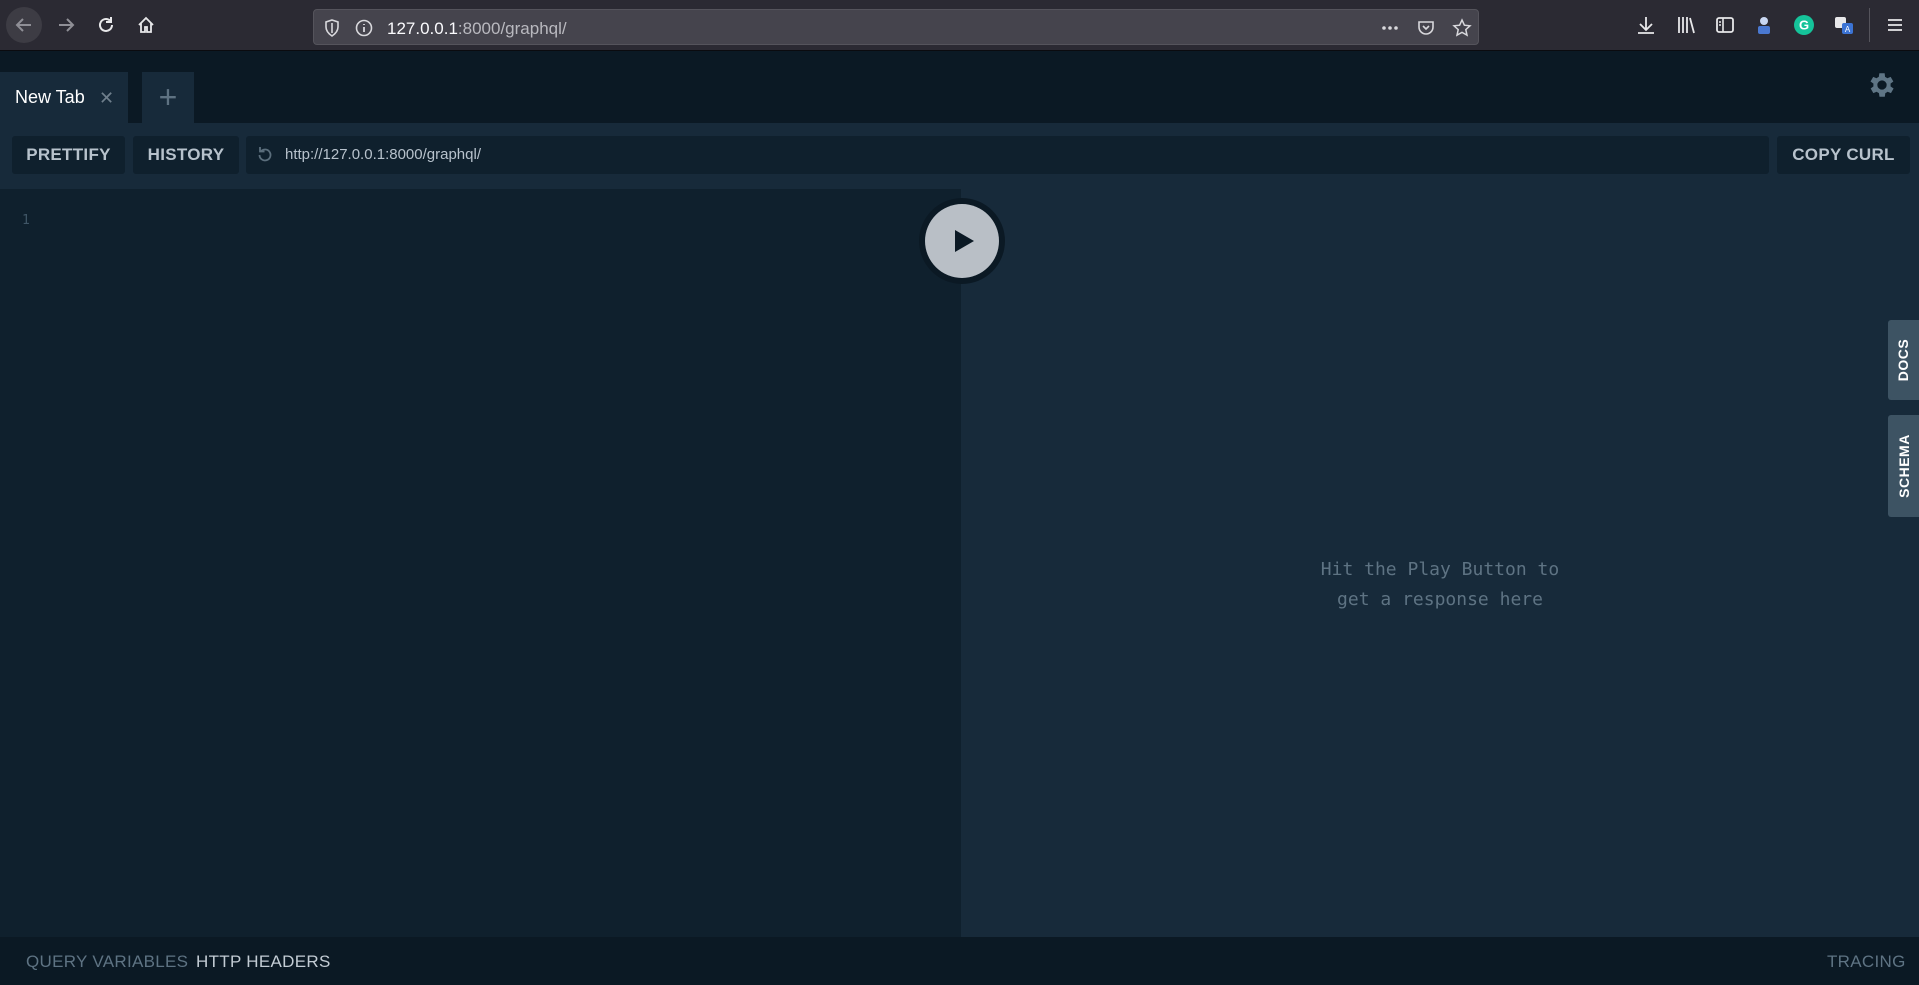  I want to click on svg-text: A, so click(1848, 29).